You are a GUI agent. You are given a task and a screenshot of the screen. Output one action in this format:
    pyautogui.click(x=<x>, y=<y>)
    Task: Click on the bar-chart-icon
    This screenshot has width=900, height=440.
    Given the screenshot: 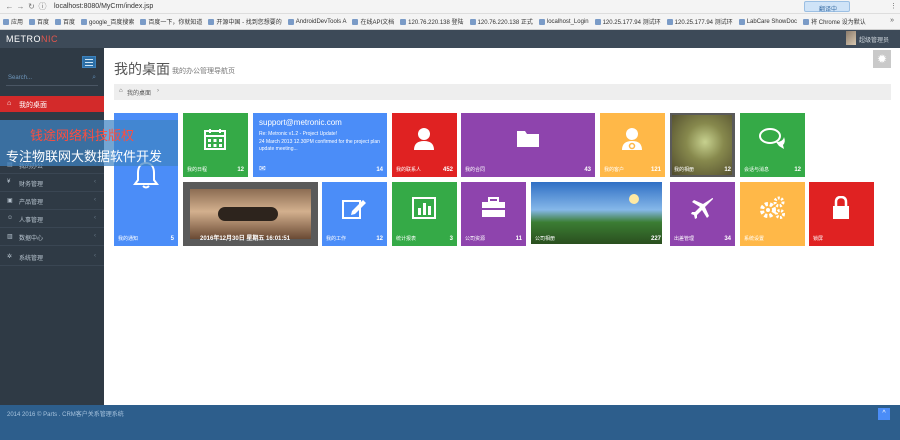 What is the action you would take?
    pyautogui.click(x=424, y=208)
    